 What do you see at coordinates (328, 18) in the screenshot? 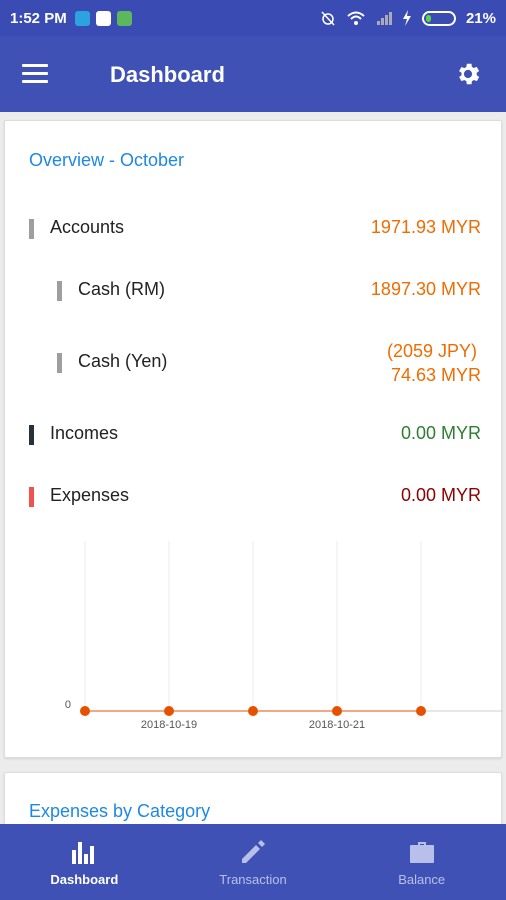
I see `alarm-off-icon` at bounding box center [328, 18].